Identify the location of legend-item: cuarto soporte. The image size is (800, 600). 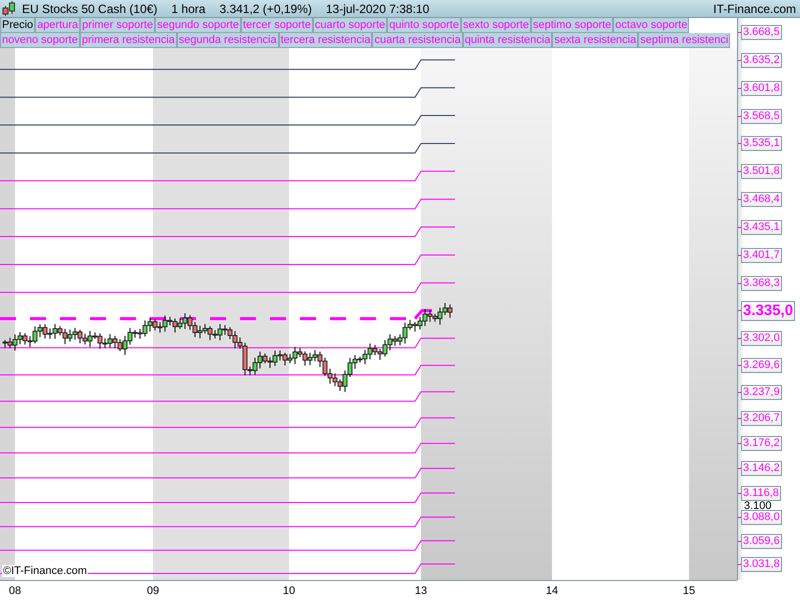
(350, 25).